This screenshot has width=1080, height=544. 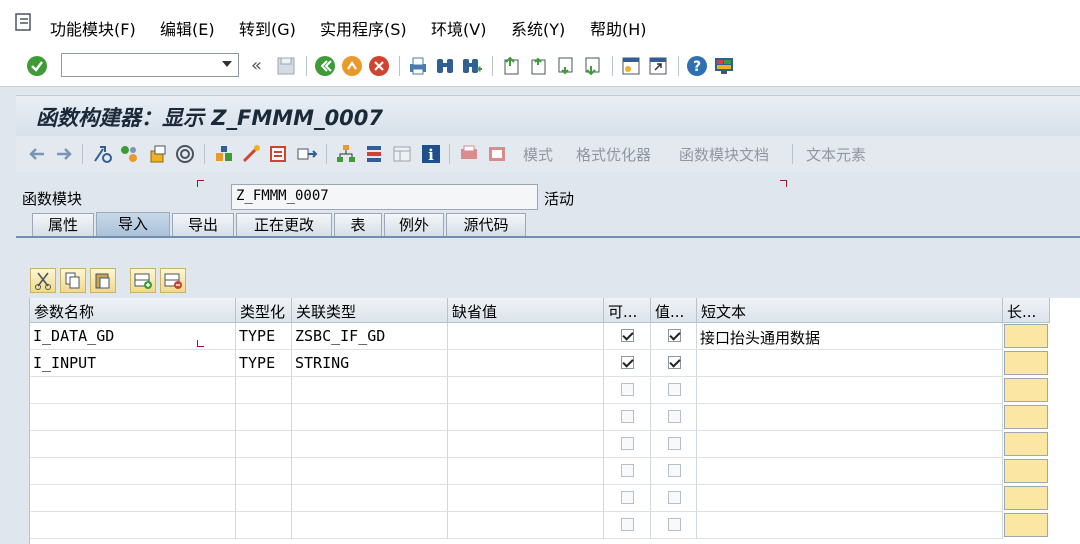 What do you see at coordinates (458, 28) in the screenshot?
I see `menu-environment: 环境(V)` at bounding box center [458, 28].